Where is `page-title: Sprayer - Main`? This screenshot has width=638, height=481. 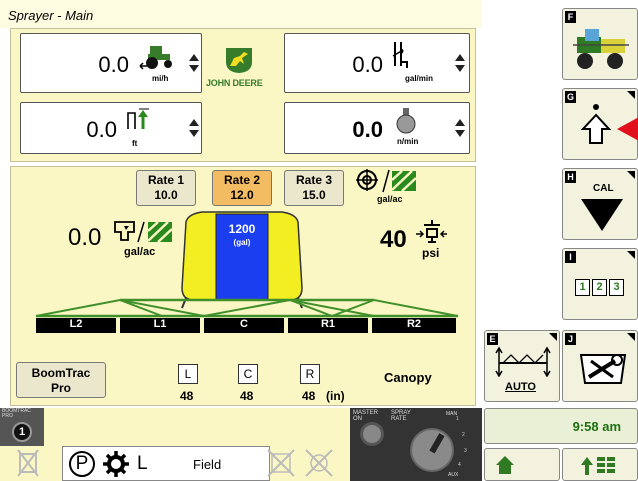 page-title: Sprayer - Main is located at coordinates (51, 15).